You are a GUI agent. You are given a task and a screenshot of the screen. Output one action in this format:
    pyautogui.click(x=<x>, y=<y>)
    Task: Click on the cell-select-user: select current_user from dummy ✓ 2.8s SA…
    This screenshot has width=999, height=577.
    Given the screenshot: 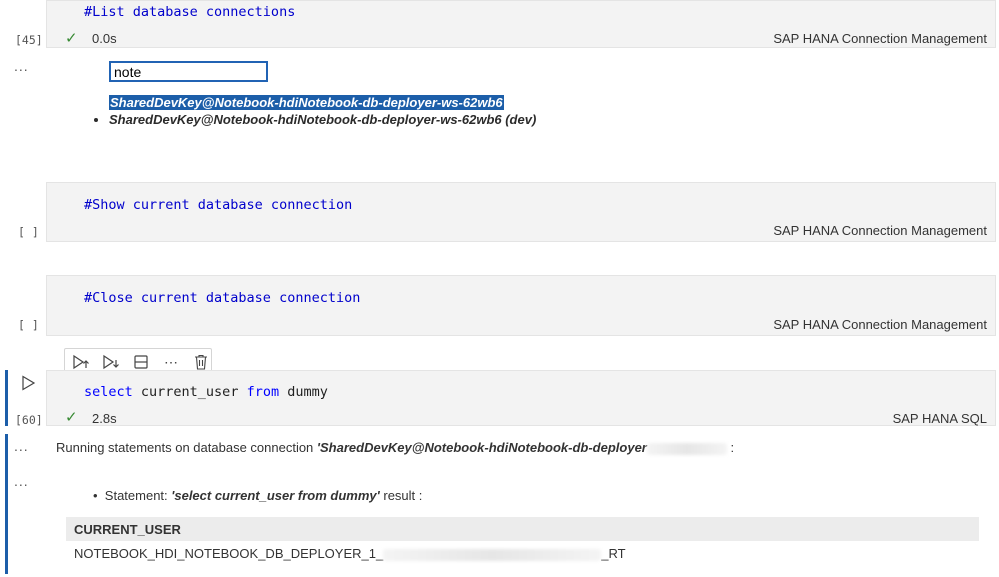 What is the action you would take?
    pyautogui.click(x=521, y=398)
    